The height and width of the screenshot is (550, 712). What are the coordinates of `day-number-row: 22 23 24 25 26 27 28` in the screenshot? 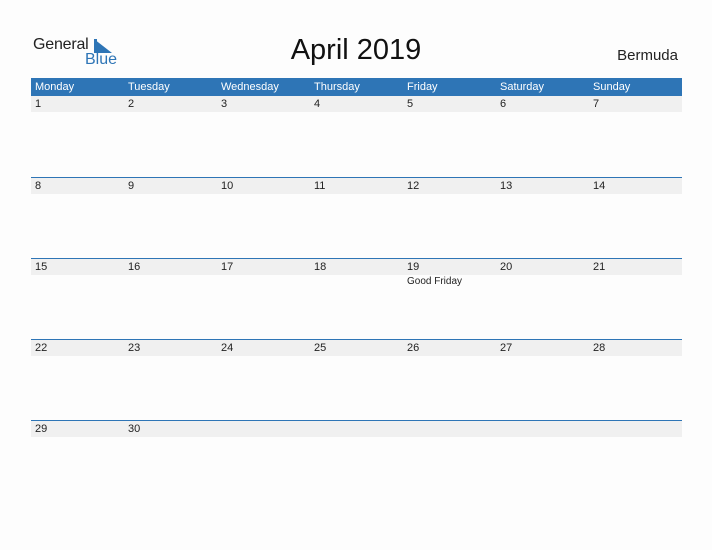 It's located at (356, 348).